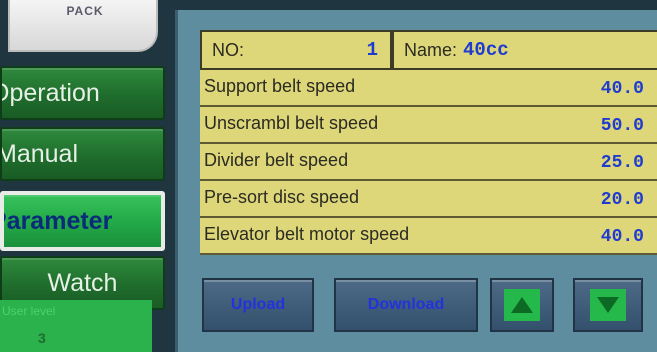 The image size is (657, 352). I want to click on recipe-header: NO: 1 Name: 40cc, so click(428, 50).